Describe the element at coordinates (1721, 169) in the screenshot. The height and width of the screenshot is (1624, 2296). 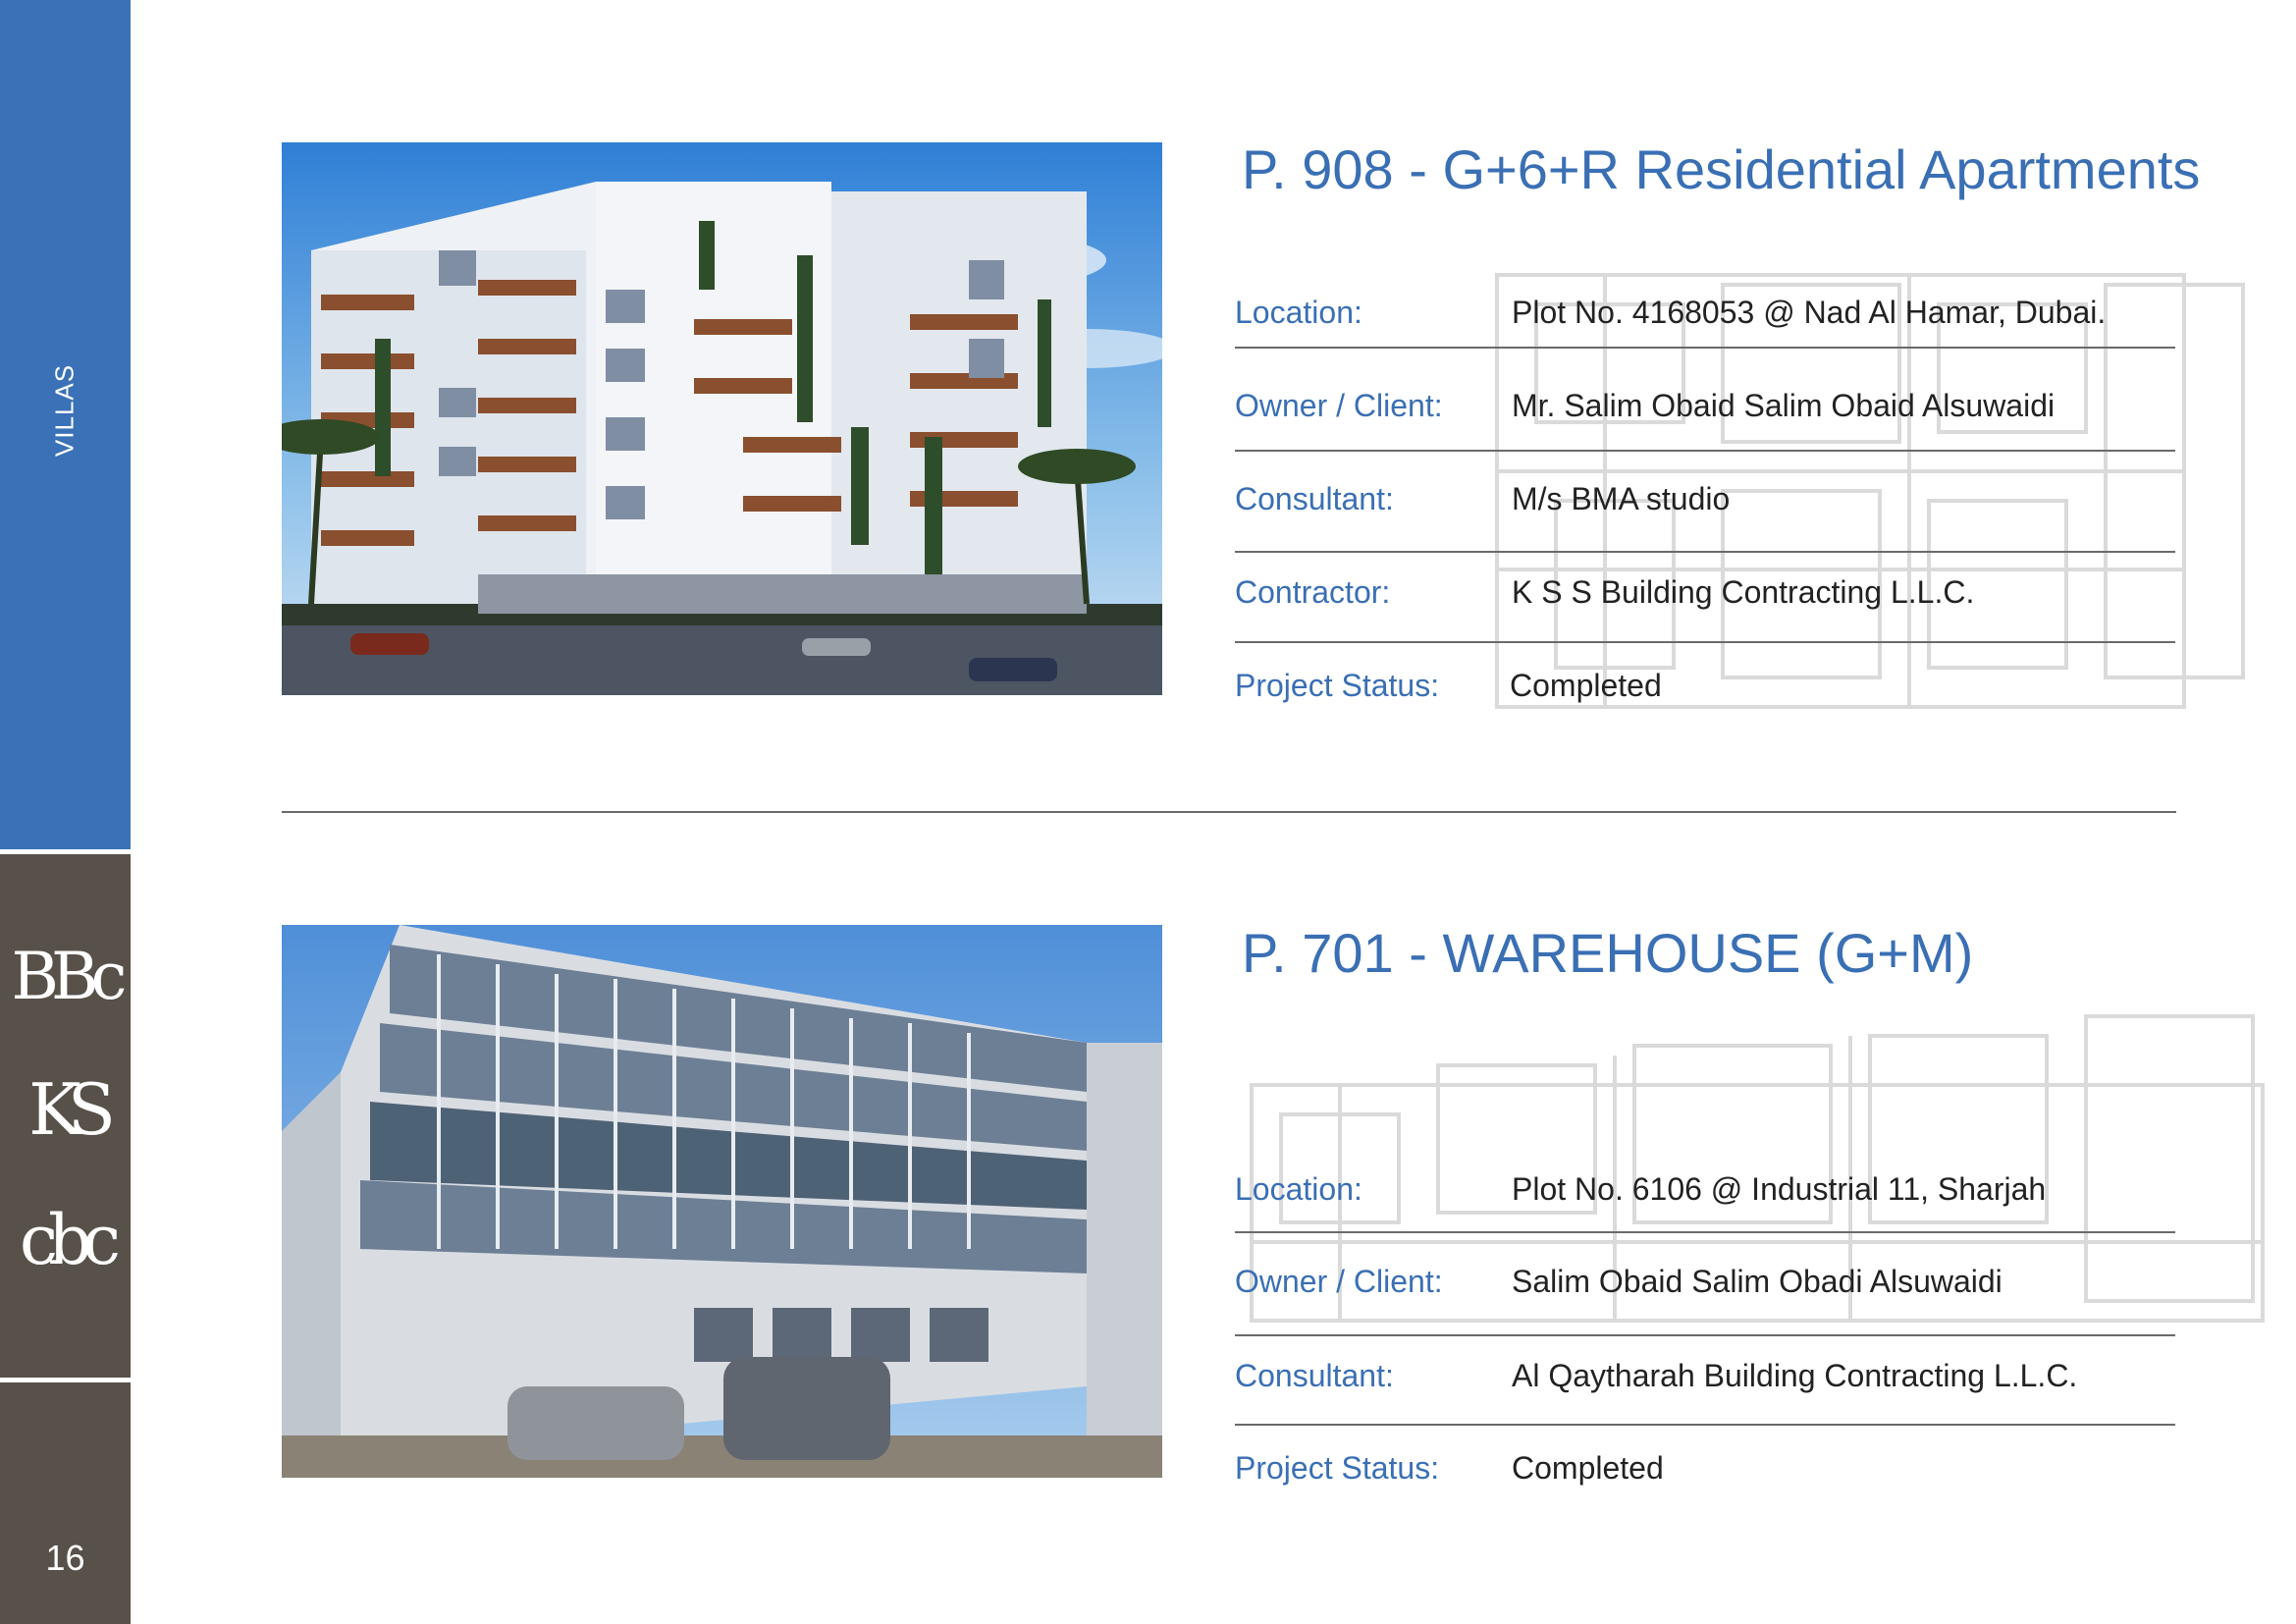
I see `project-title: P. 908 - G+6+R Residential Apartments` at that location.